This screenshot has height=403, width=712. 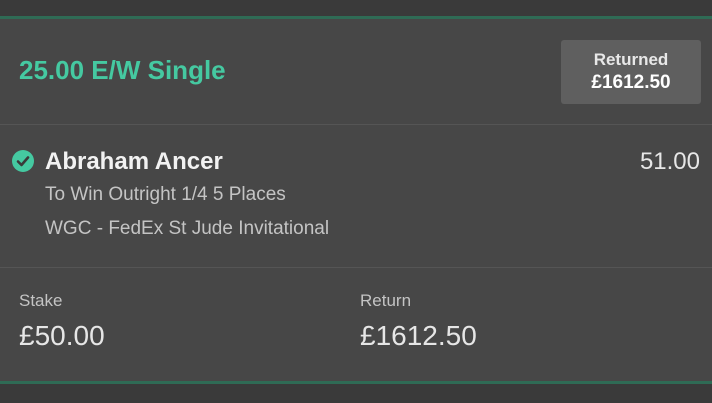 What do you see at coordinates (631, 59) in the screenshot?
I see `returned-label: Returned` at bounding box center [631, 59].